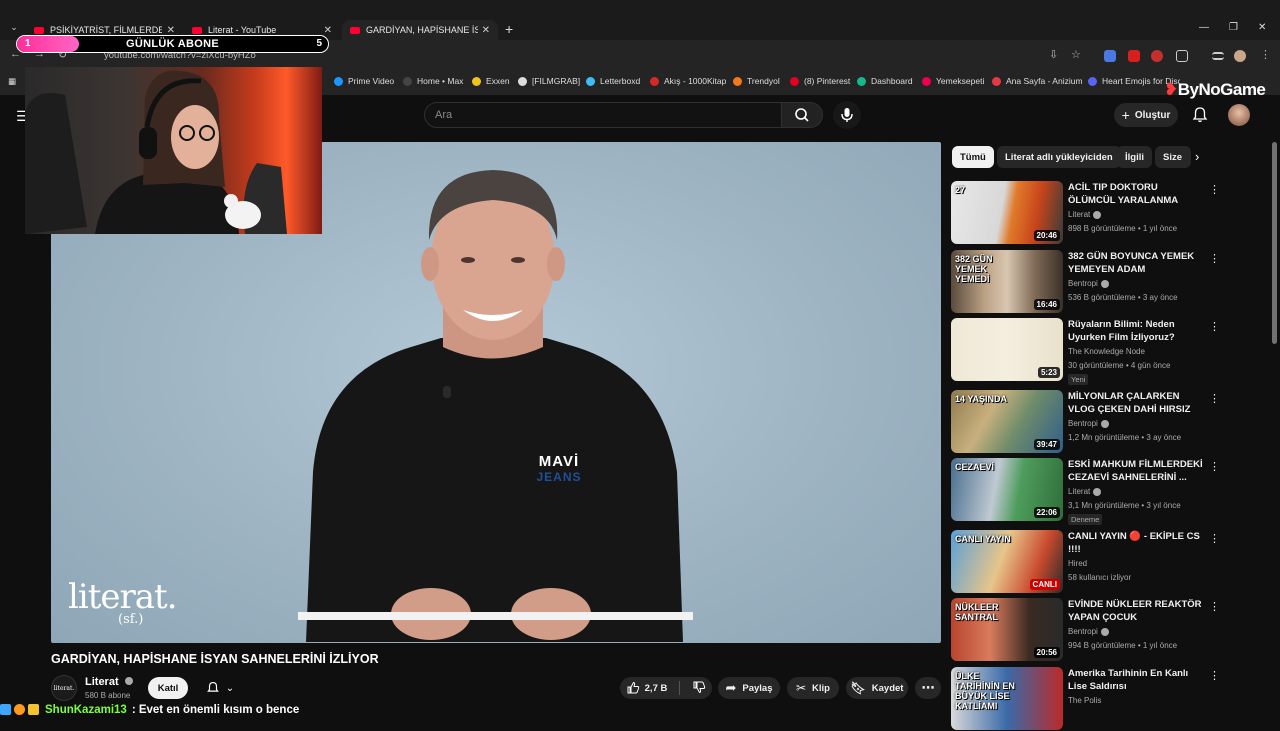 This screenshot has height=731, width=1280. What do you see at coordinates (1007, 281) in the screenshot?
I see `video-thumbnail: 382 GÜN YEMEK YEMEDİ 16:46` at bounding box center [1007, 281].